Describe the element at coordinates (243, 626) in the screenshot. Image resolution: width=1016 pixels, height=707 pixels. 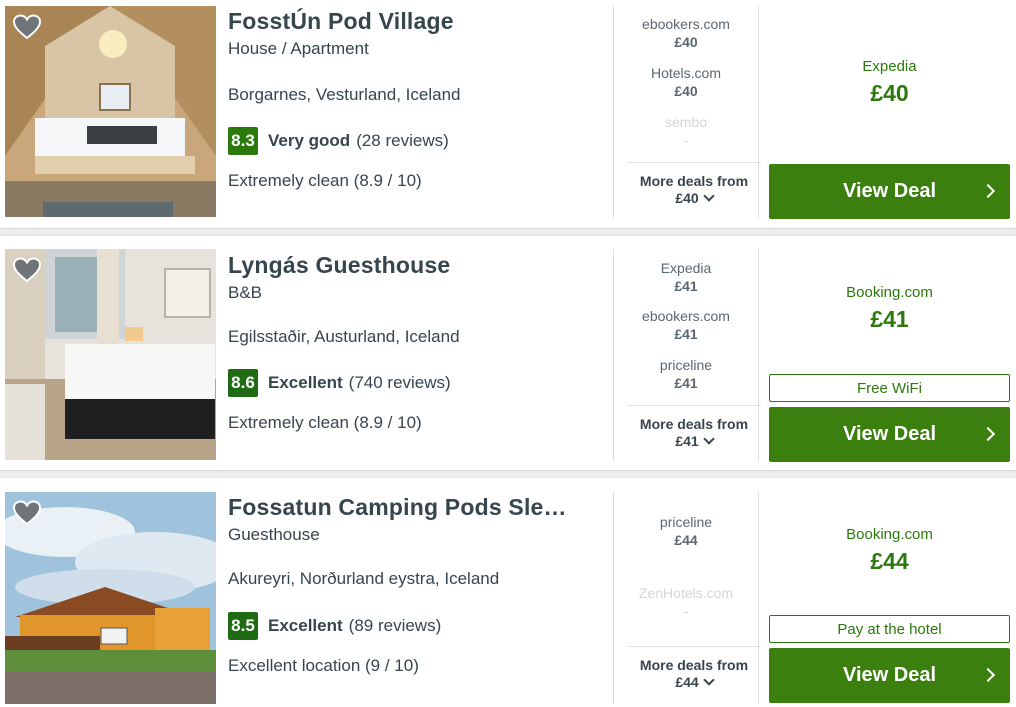
I see `score-badge: 8.5` at that location.